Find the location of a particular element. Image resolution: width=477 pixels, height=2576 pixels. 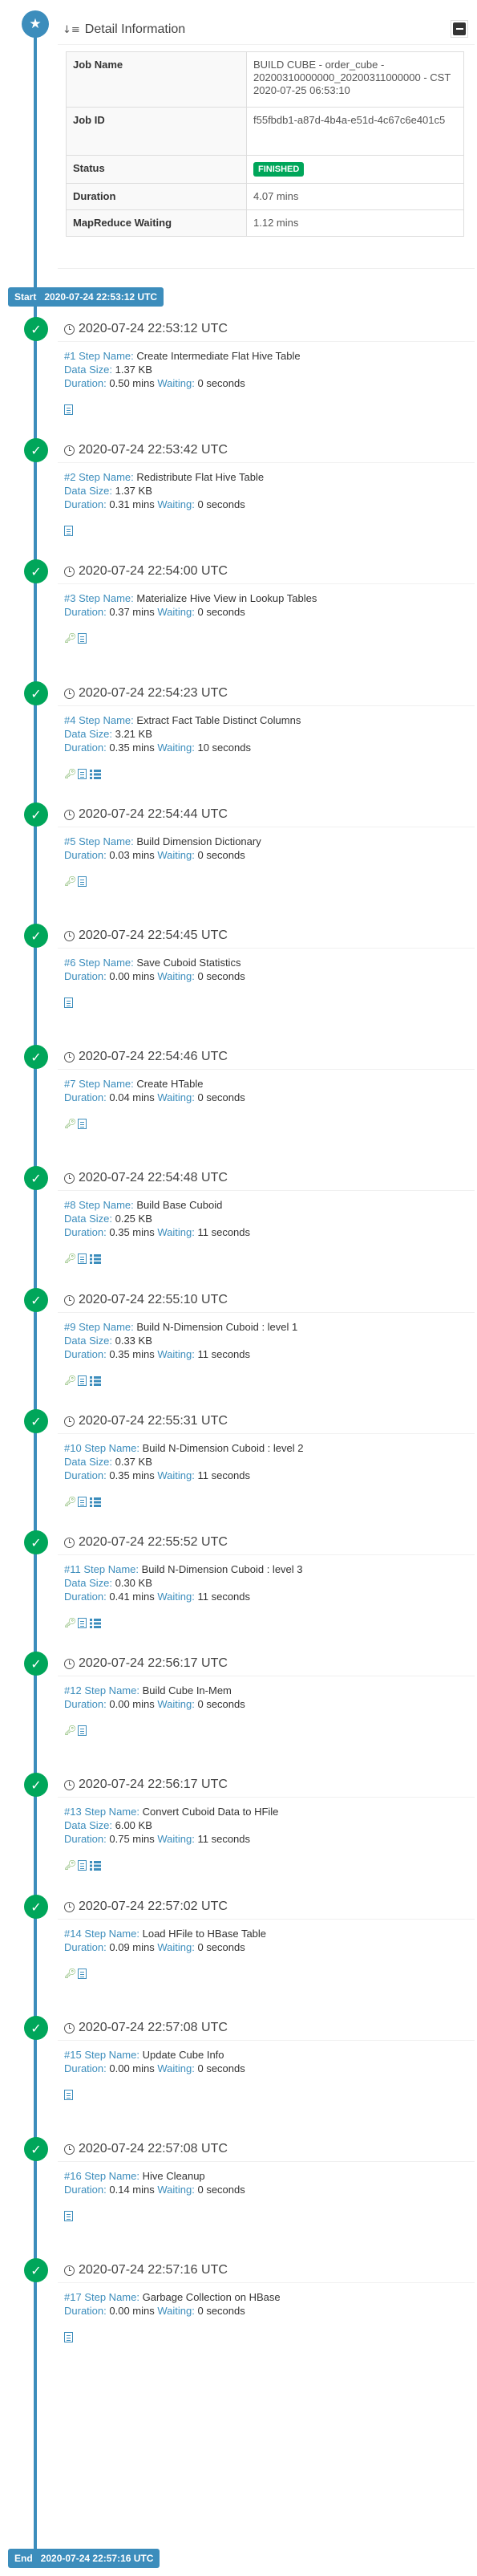

duration-line: Duration: 0.35 mins Waiting: 10 seconds is located at coordinates (265, 747).